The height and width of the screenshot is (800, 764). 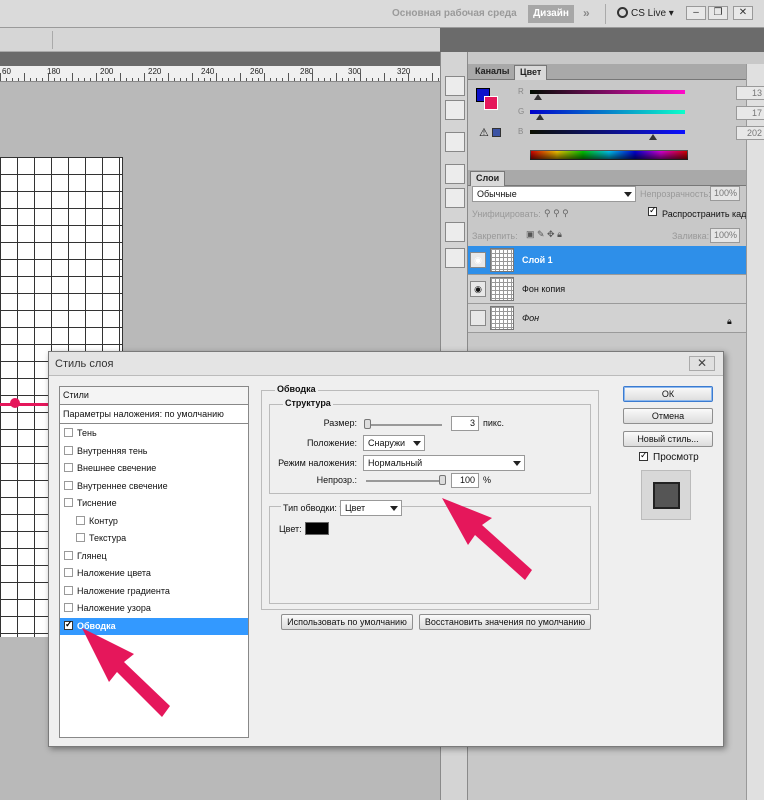 I want to click on size-label: Размер:, so click(x=340, y=423).